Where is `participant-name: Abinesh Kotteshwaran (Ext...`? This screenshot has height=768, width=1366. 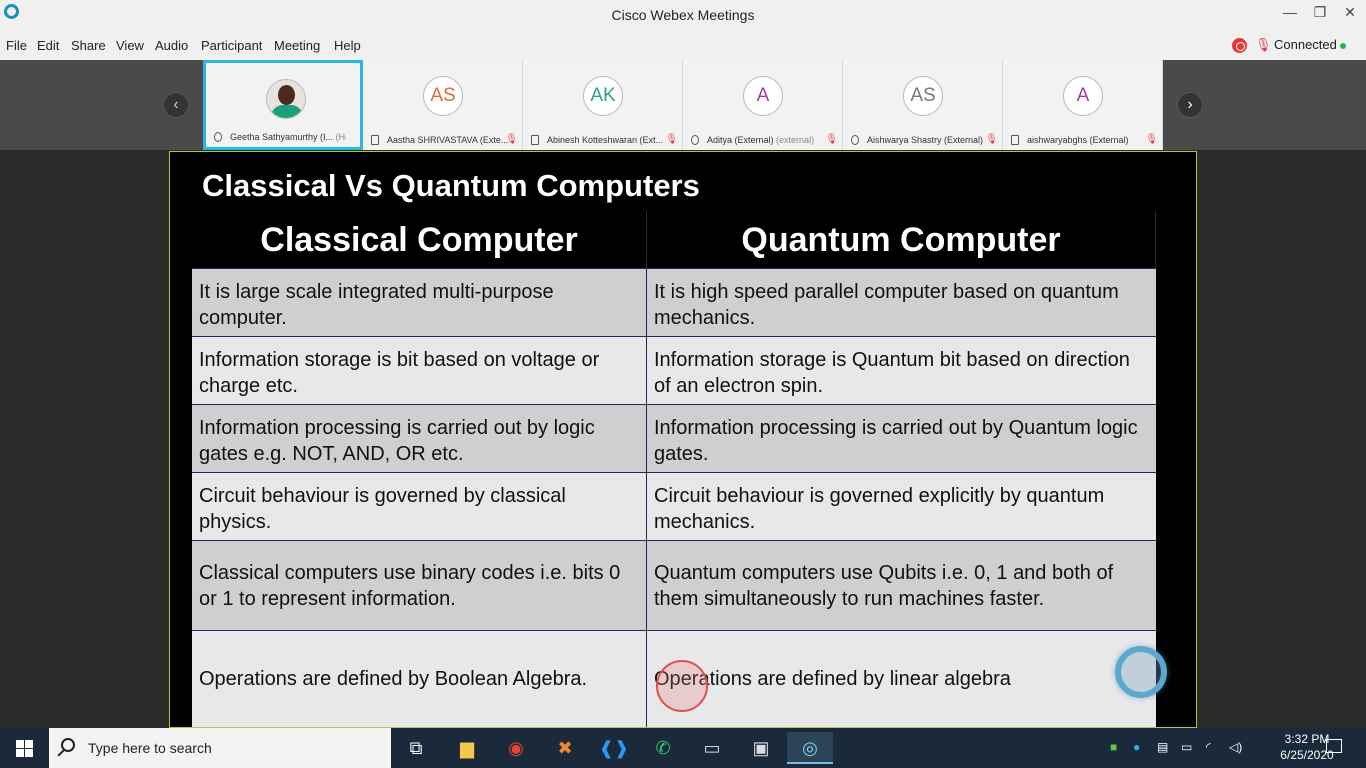
participant-name: Abinesh Kotteshwaran (Ext... is located at coordinates (605, 140).